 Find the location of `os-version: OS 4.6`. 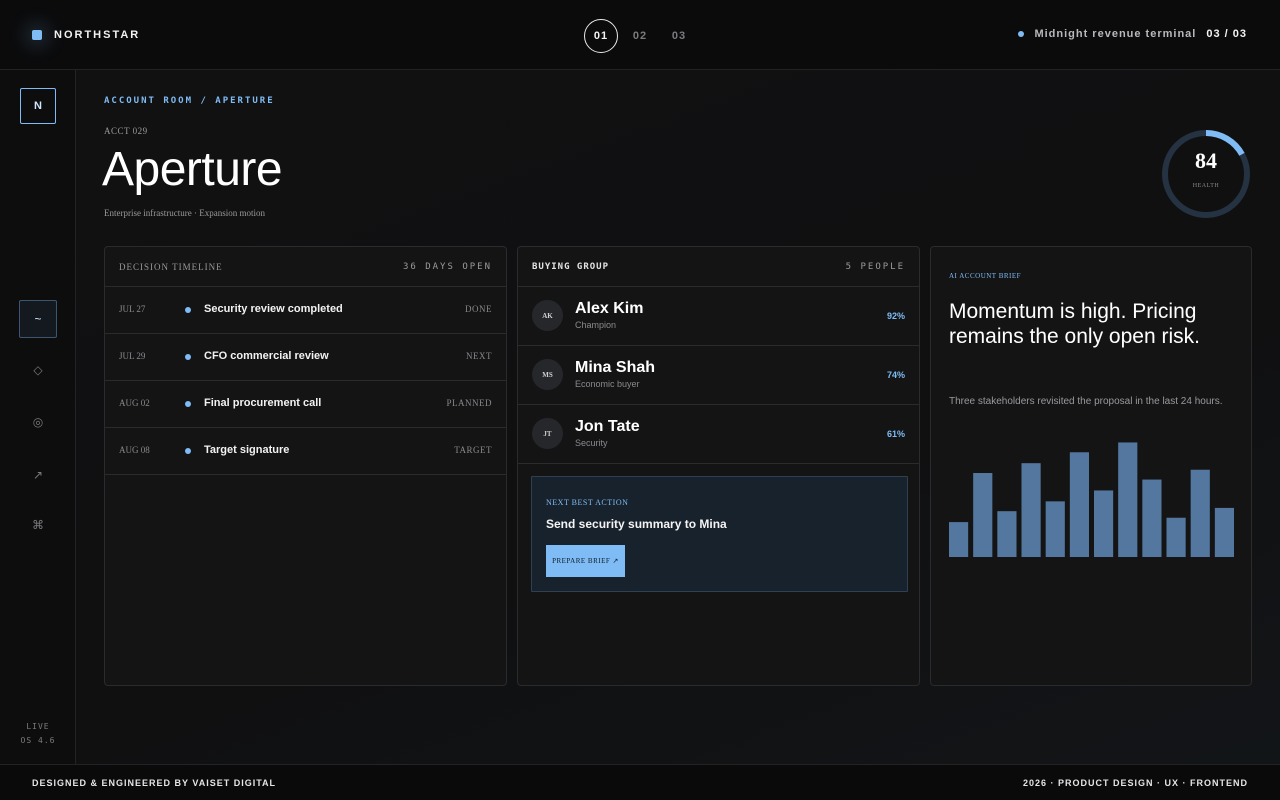

os-version: OS 4.6 is located at coordinates (38, 740).